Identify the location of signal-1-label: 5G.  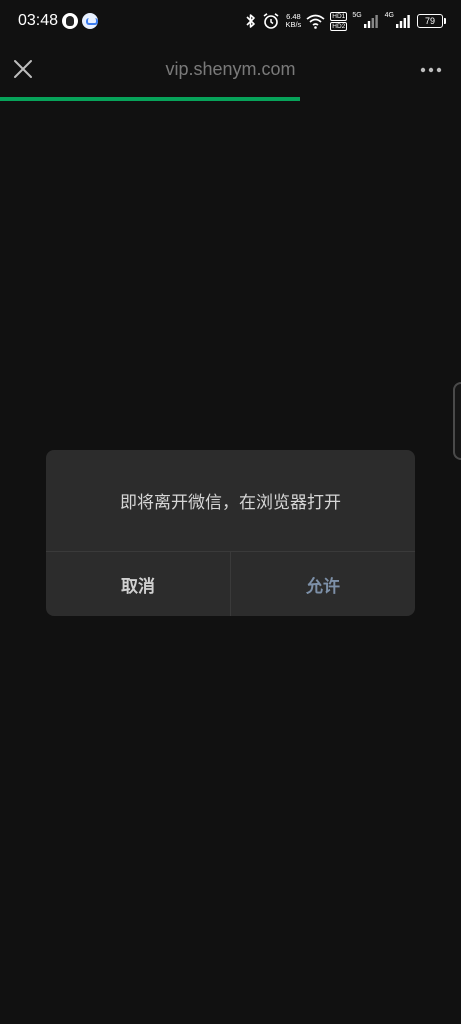
(357, 15).